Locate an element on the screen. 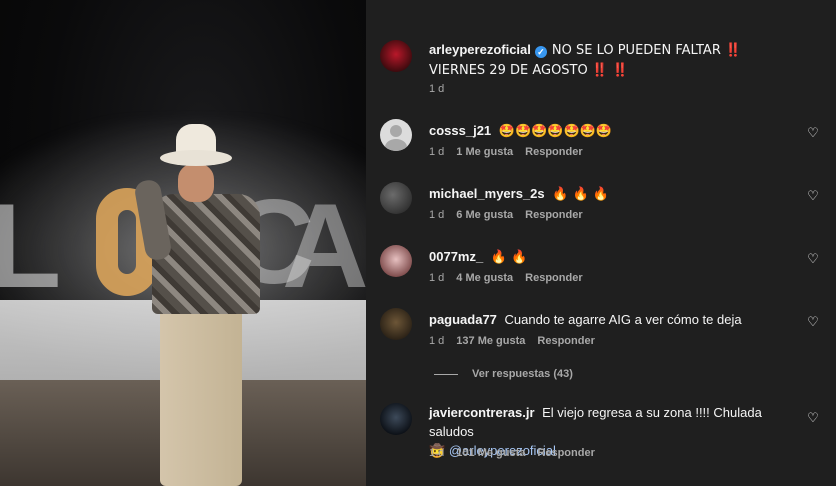 This screenshot has width=836, height=486. avatar-arleyperezoficial is located at coordinates (396, 56).